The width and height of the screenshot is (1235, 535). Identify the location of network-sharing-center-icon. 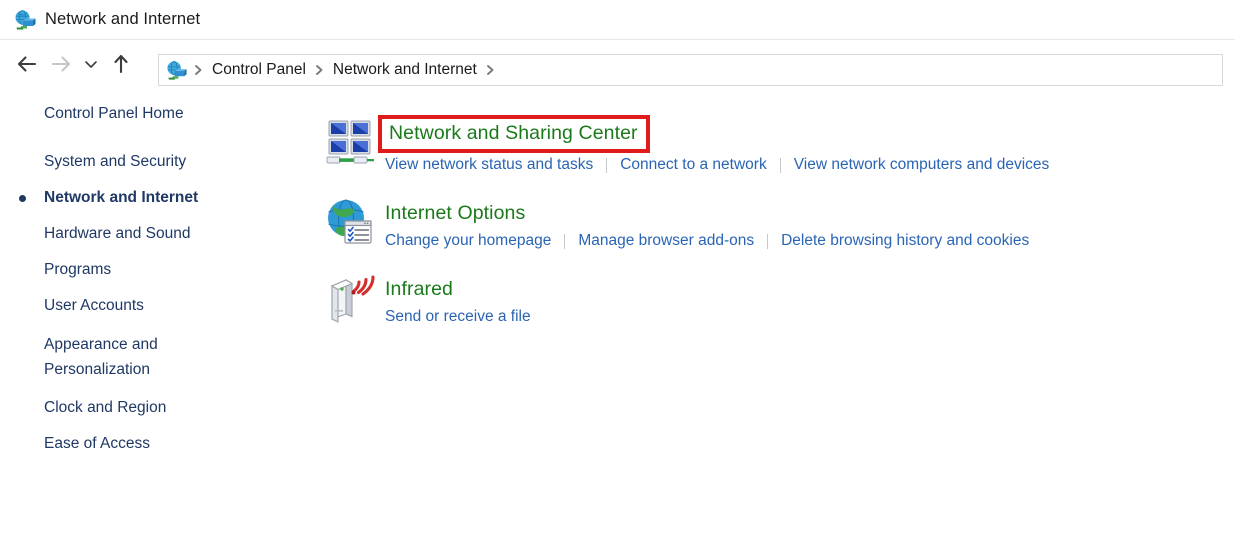
(351, 142).